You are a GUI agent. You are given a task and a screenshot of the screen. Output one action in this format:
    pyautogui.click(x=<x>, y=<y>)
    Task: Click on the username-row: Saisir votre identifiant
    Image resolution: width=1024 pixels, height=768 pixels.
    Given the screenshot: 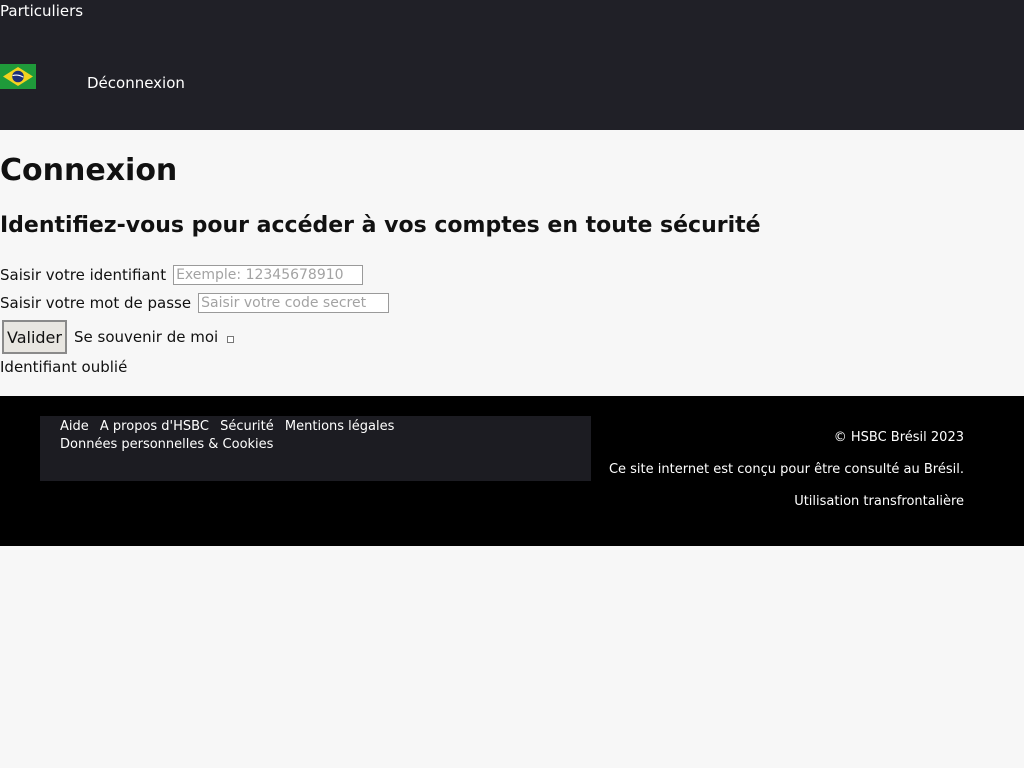 What is the action you would take?
    pyautogui.click(x=182, y=275)
    